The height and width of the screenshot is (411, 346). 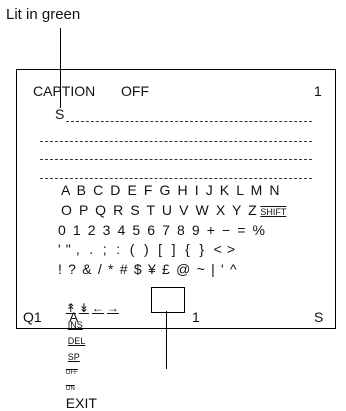 What do you see at coordinates (159, 210) in the screenshot?
I see `keyboard-row-letters-2-text: O P Q R S T U V W X Y Z` at bounding box center [159, 210].